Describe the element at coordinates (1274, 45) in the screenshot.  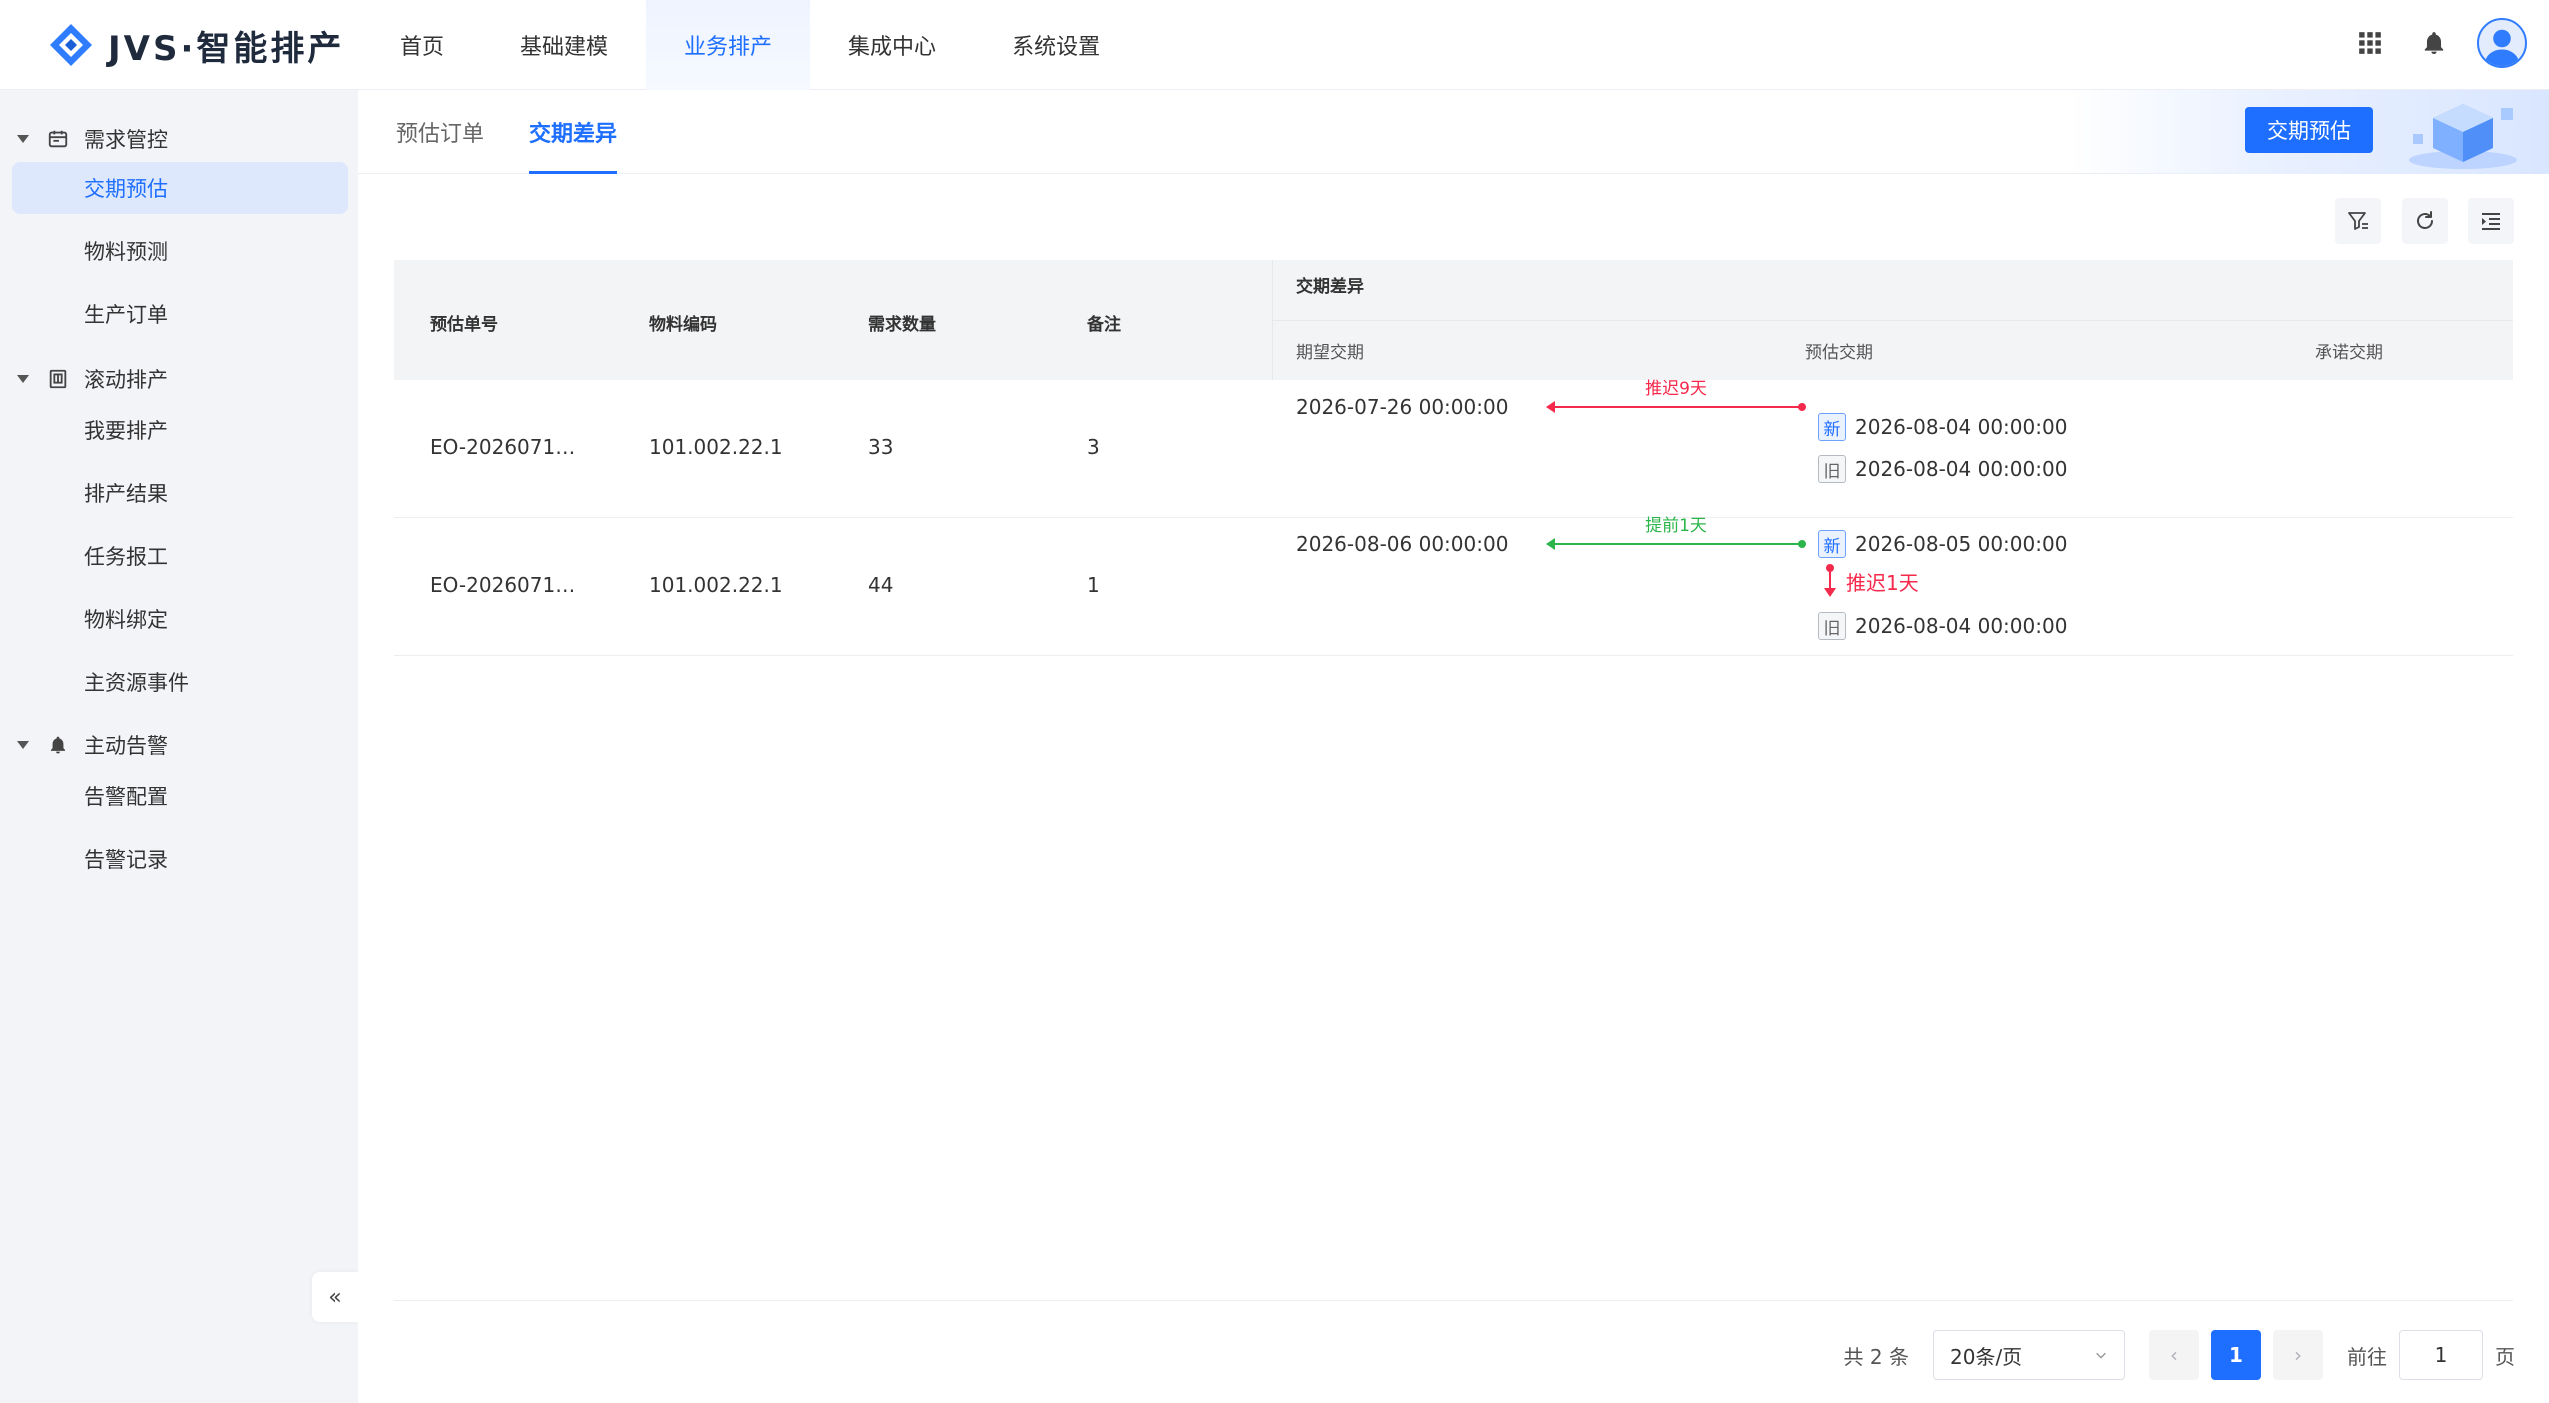
I see `top-header: JVS·智能排产 首页 基础建模 业务排产 集成中心 系统设置` at that location.